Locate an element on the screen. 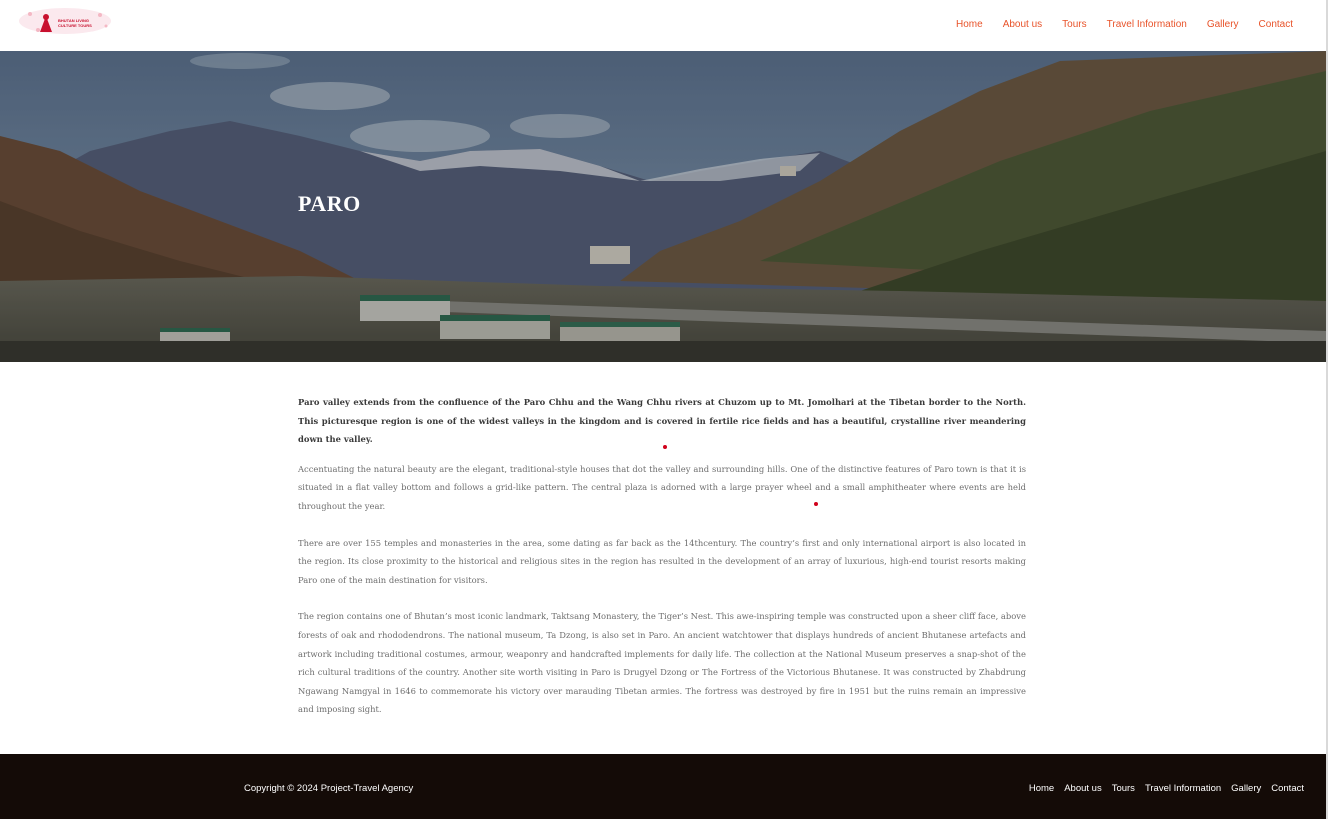  copyright-text: Copyright © 2024 Project-Travel Agency is located at coordinates (329, 788).